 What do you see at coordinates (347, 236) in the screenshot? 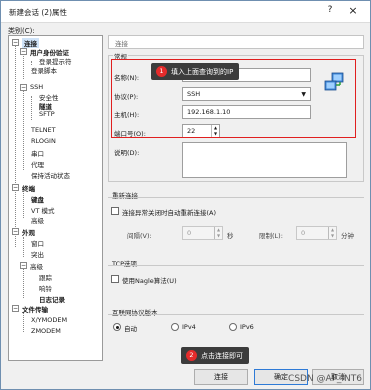
I see `limit-unit: 分钟` at bounding box center [347, 236].